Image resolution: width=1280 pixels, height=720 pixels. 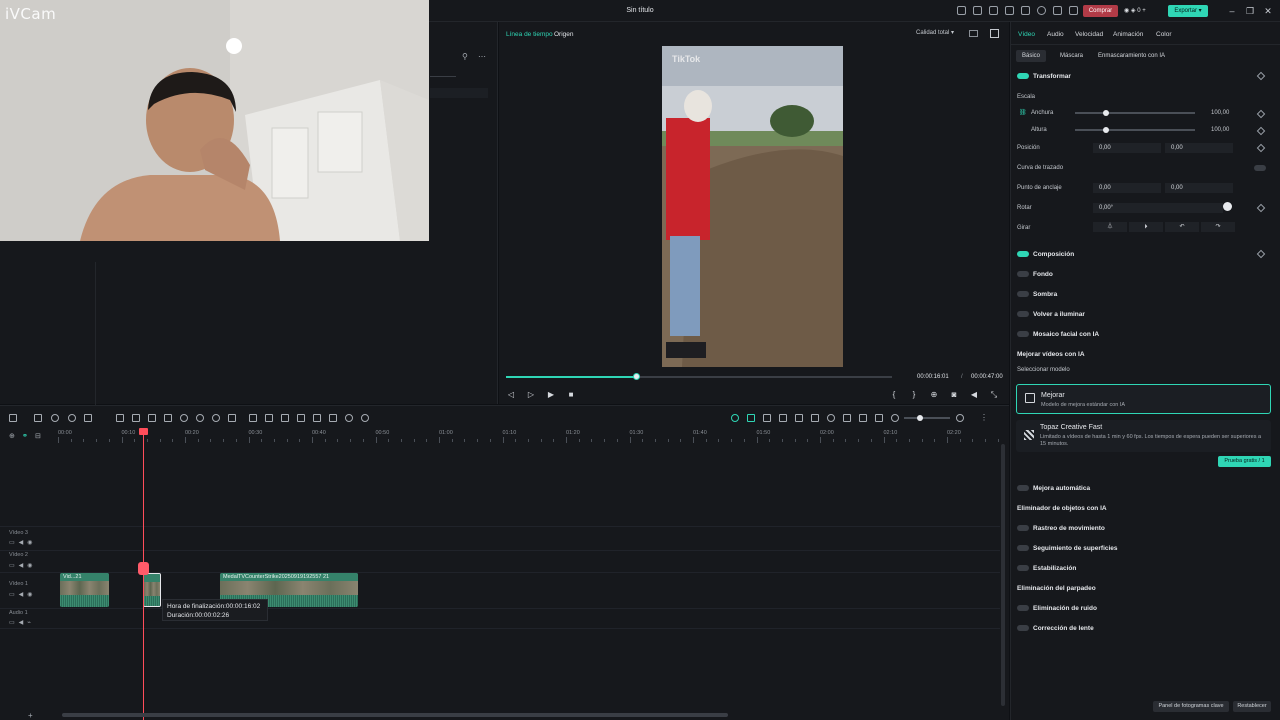 I want to click on mark-out-icon: }, so click(x=914, y=395).